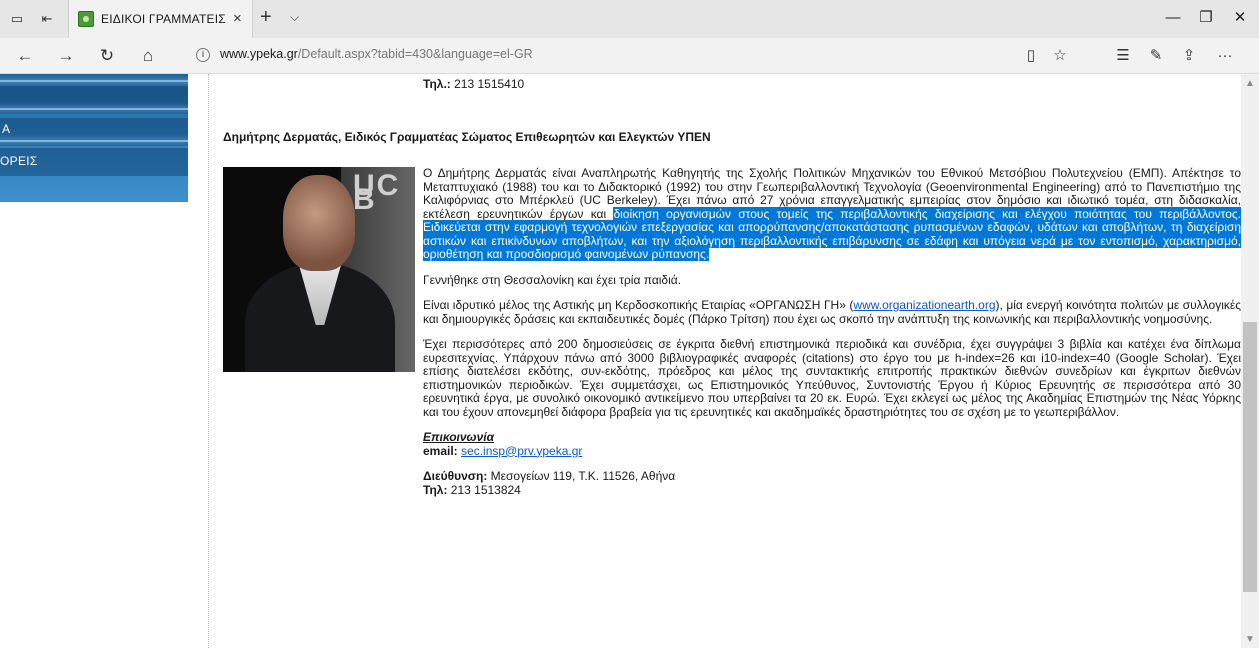  Describe the element at coordinates (440, 450) in the screenshot. I see `email-label: email:` at that location.